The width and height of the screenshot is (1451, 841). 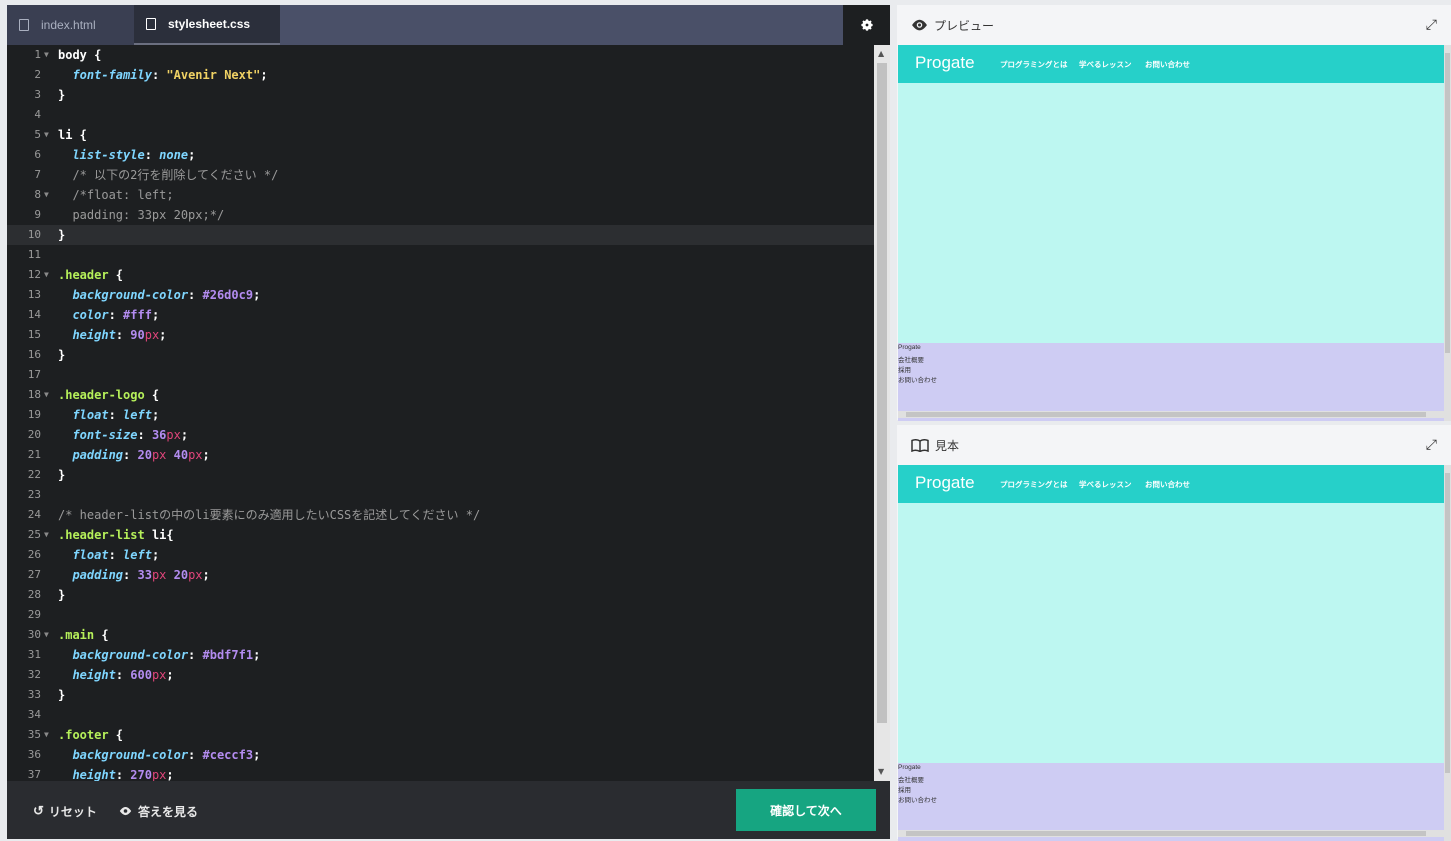 I want to click on code-line: 9 padding: 33px 20px;*/, so click(x=440, y=215).